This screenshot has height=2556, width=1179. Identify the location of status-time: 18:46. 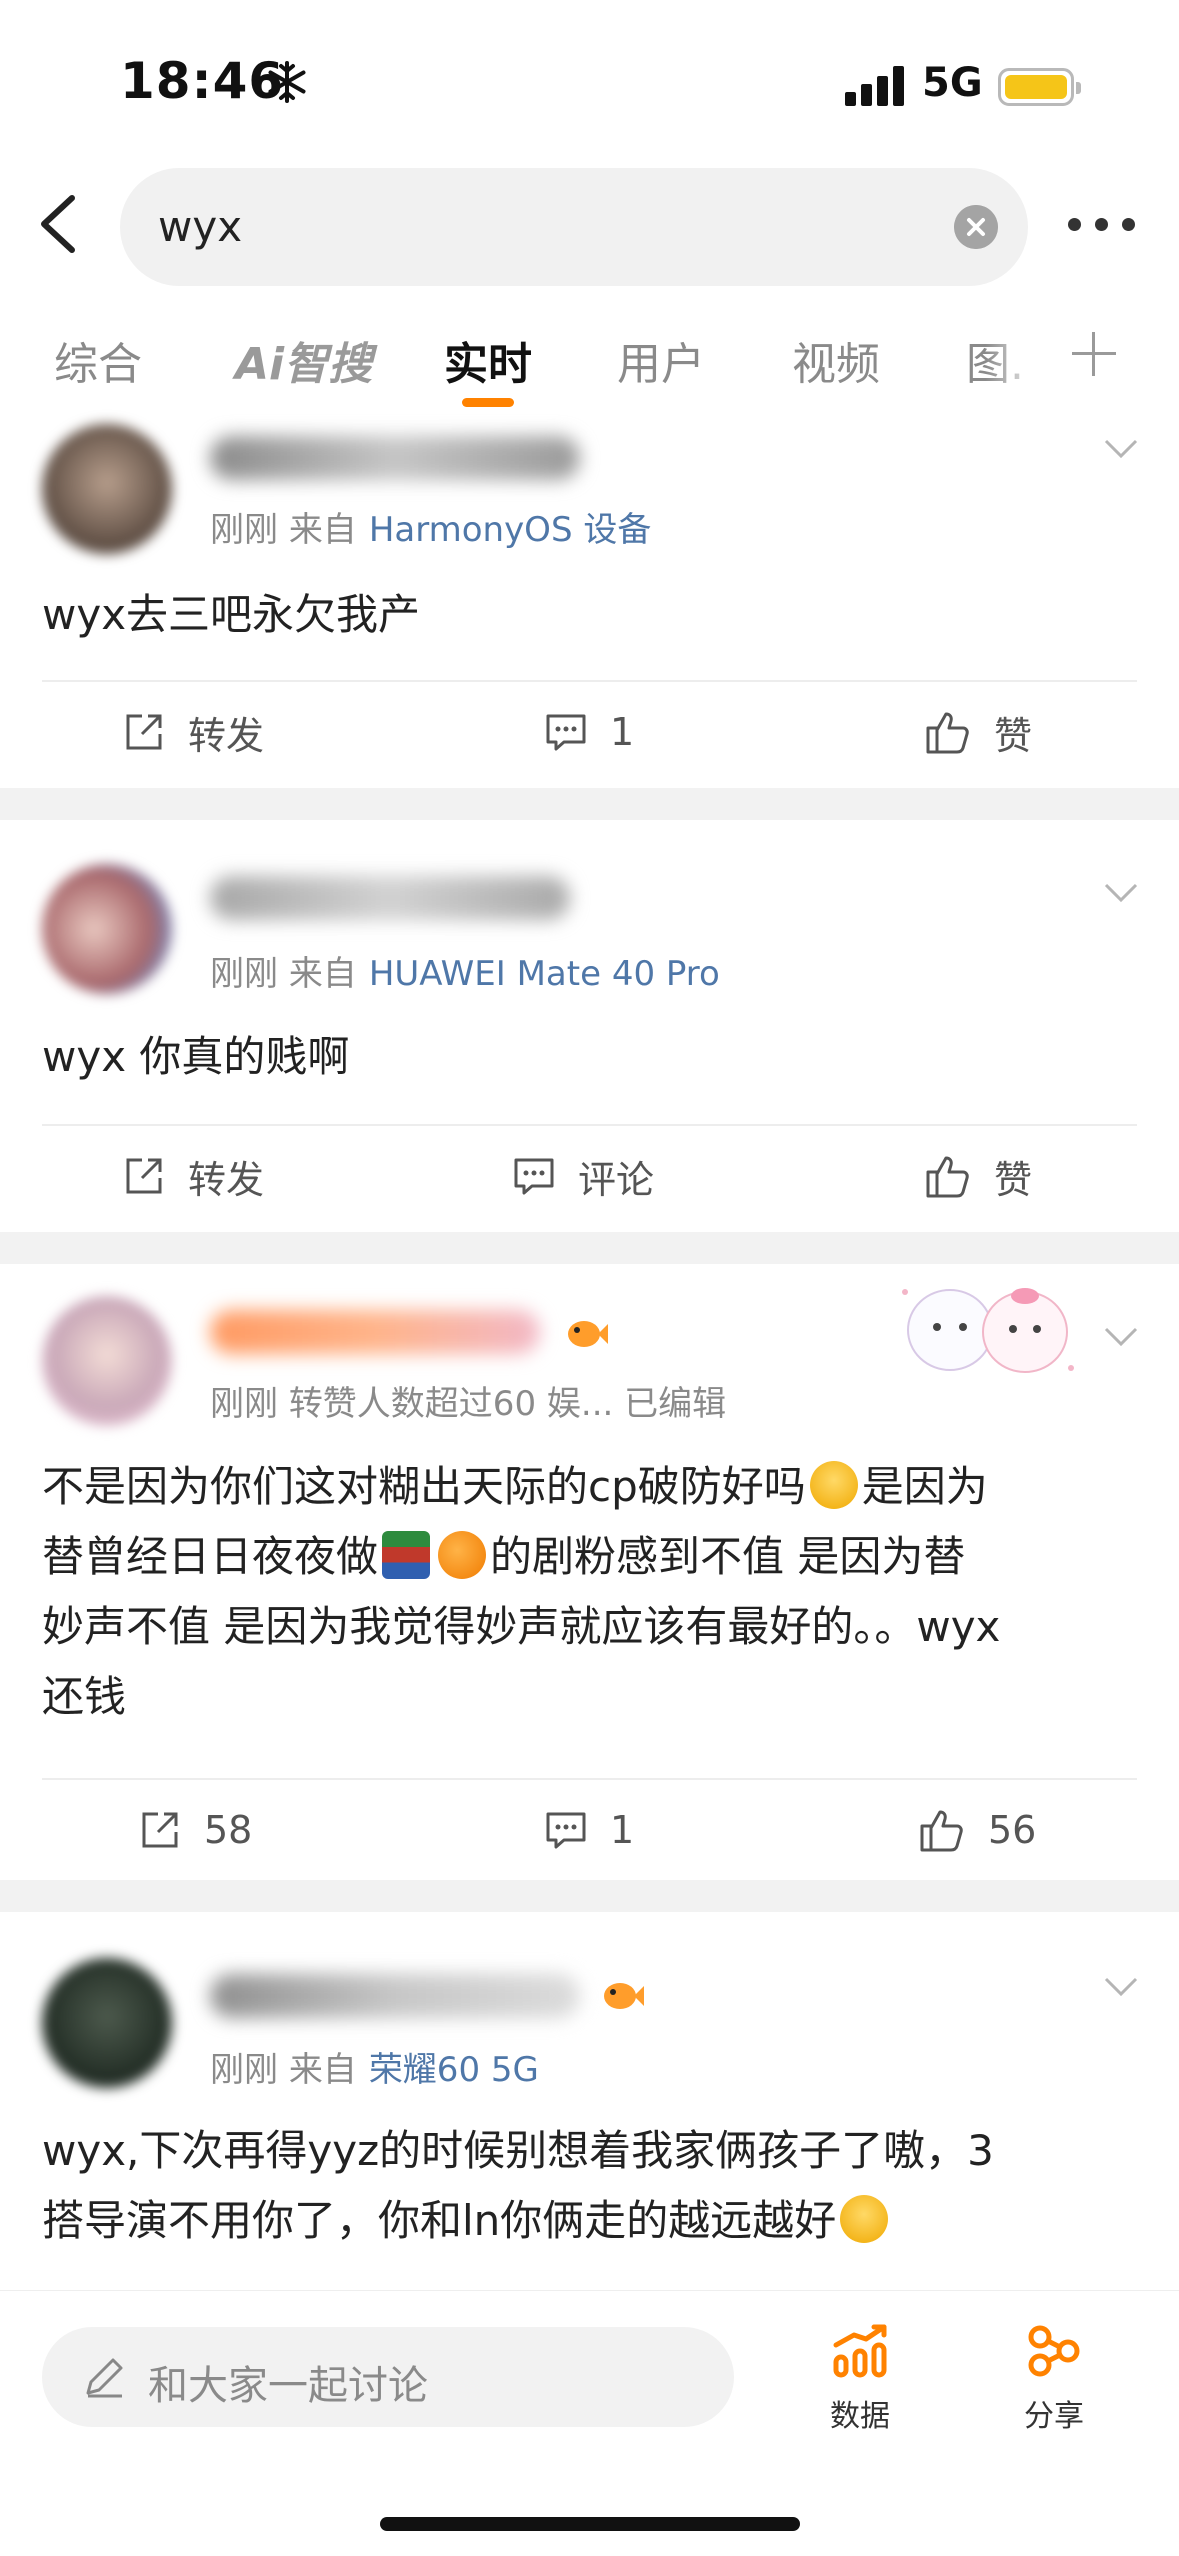
(202, 81).